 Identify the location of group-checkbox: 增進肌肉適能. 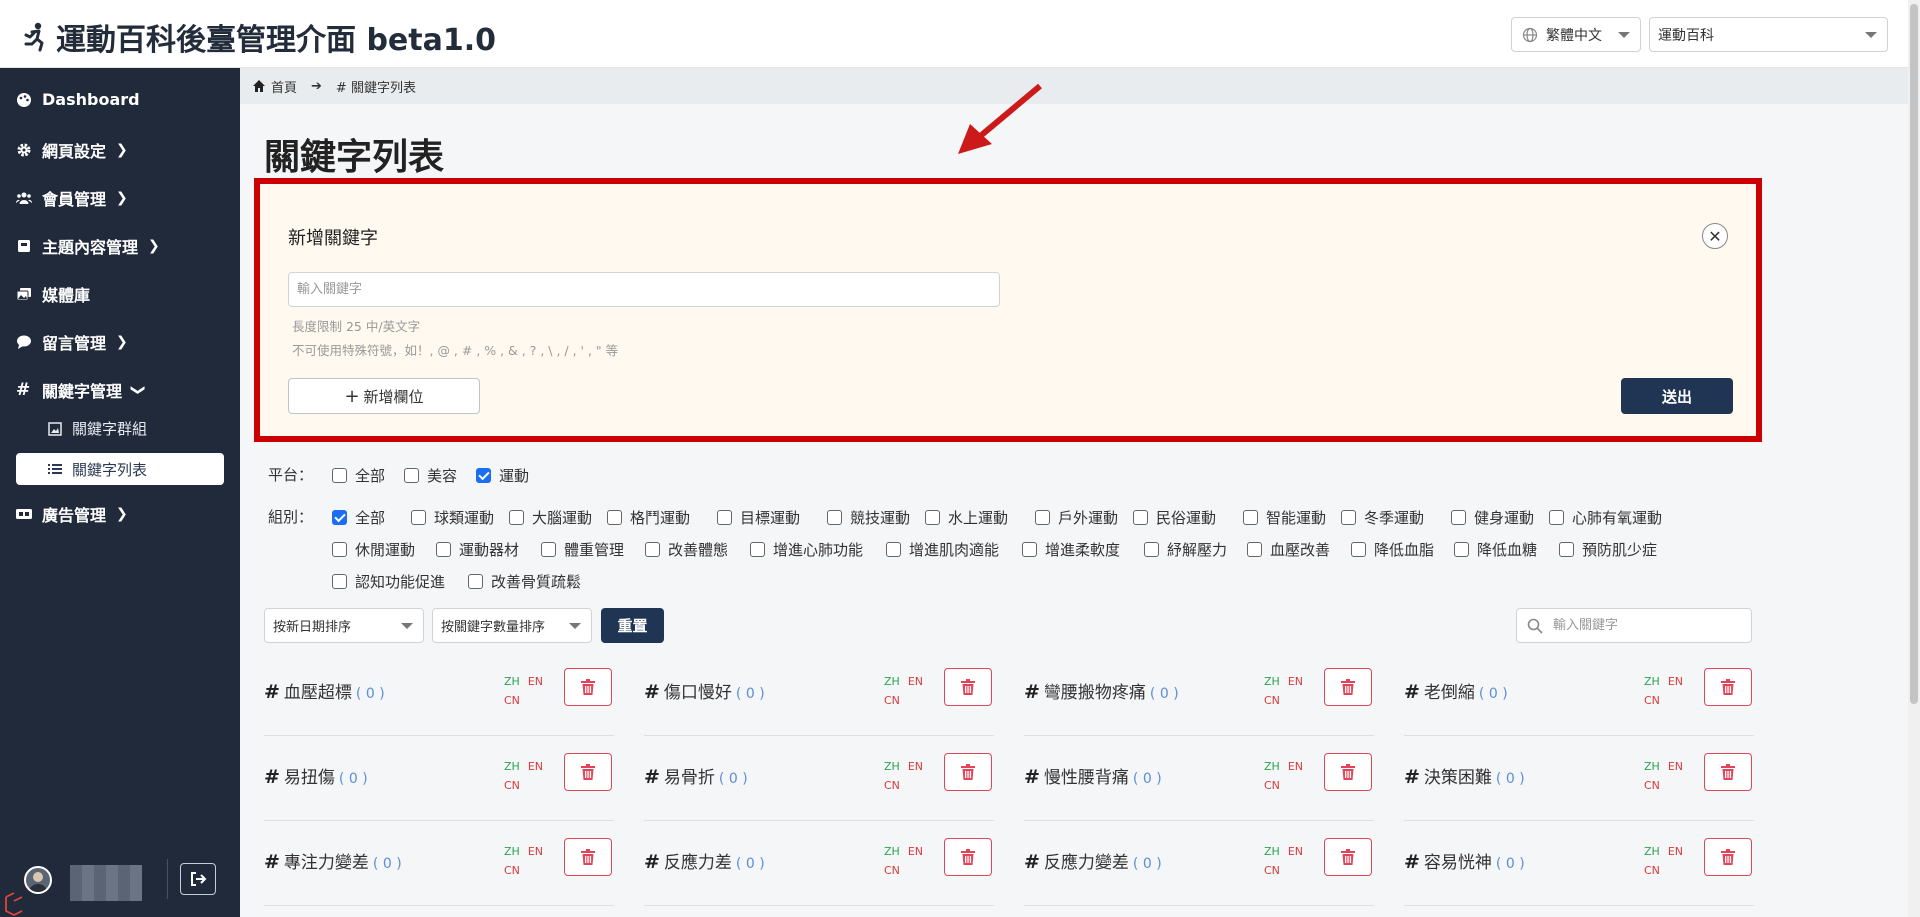
(942, 549).